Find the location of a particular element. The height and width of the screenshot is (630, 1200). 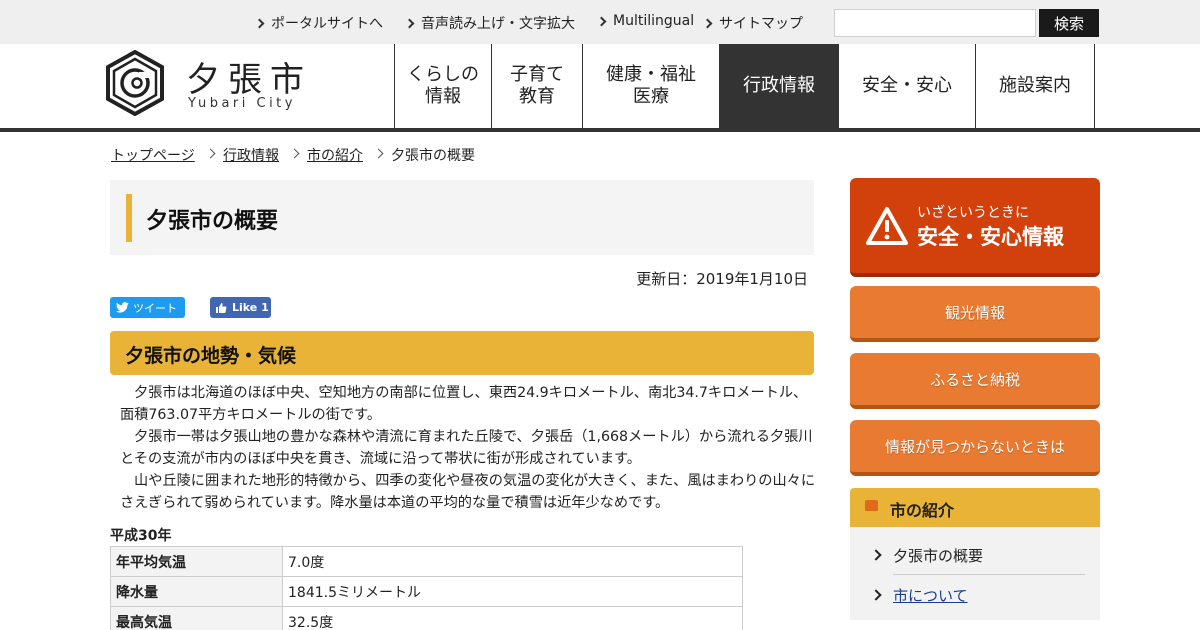

subnav-divider is located at coordinates (989, 574).